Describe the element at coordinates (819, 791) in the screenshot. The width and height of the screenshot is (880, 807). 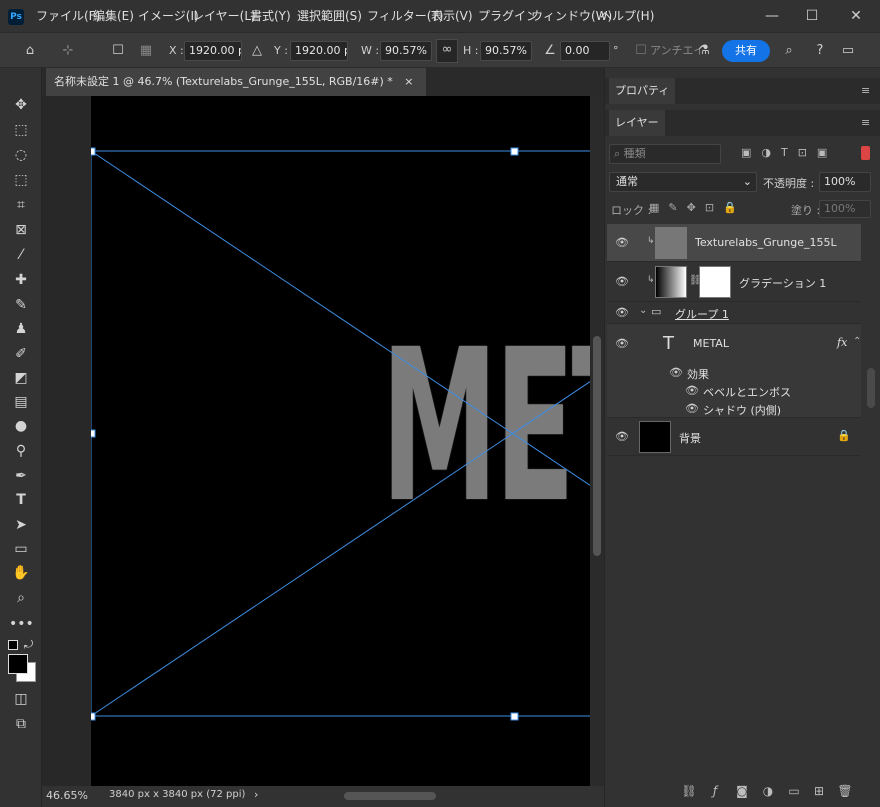
I see `new-layer-icon: ⊞` at that location.